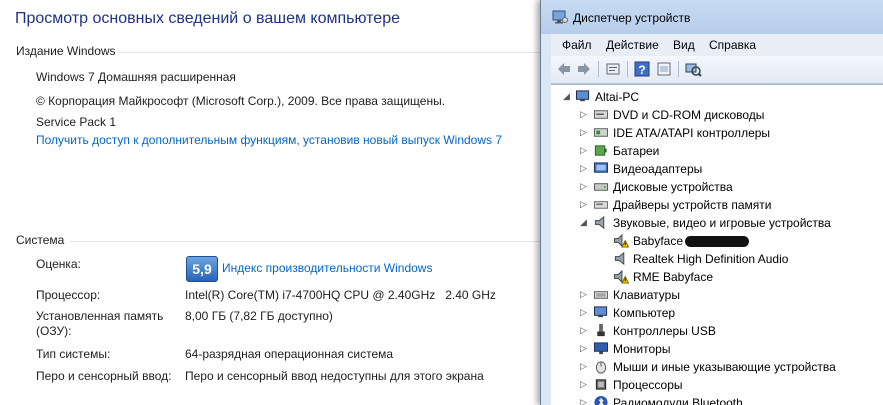  I want to click on tree-node-label: Мыши и иные указывающие устройства, so click(724, 367).